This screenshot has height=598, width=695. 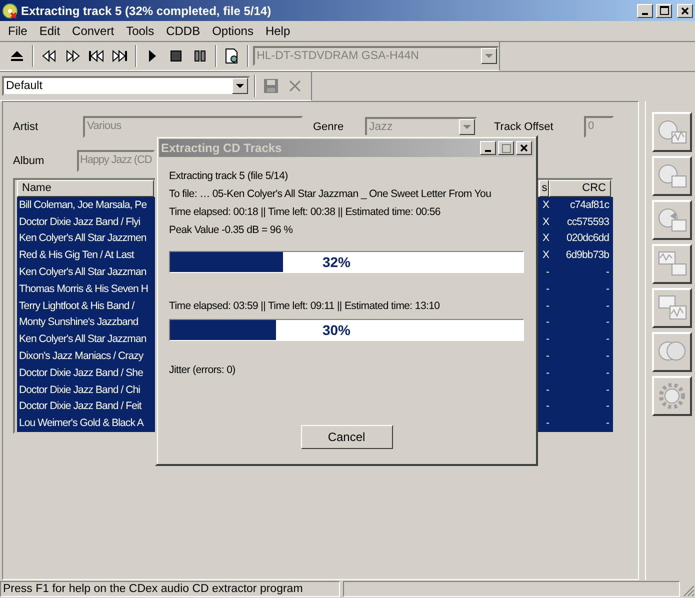 What do you see at coordinates (329, 127) in the screenshot?
I see `field-label: Genre` at bounding box center [329, 127].